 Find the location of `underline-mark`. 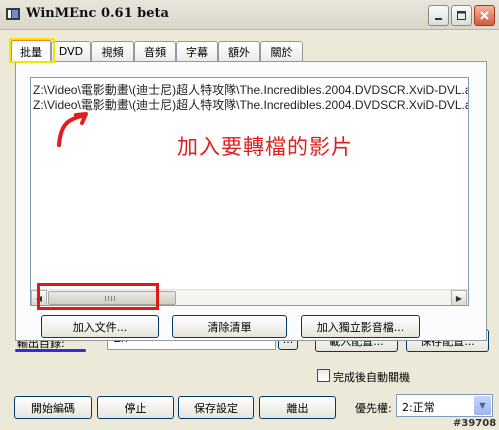

underline-mark is located at coordinates (50, 350).